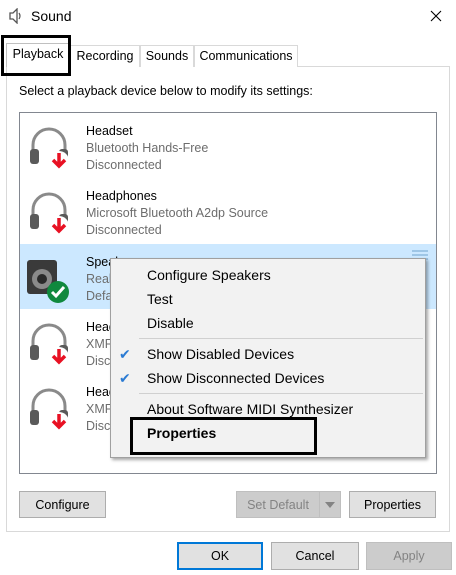  Describe the element at coordinates (392, 504) in the screenshot. I see `properties-button: Properties` at that location.